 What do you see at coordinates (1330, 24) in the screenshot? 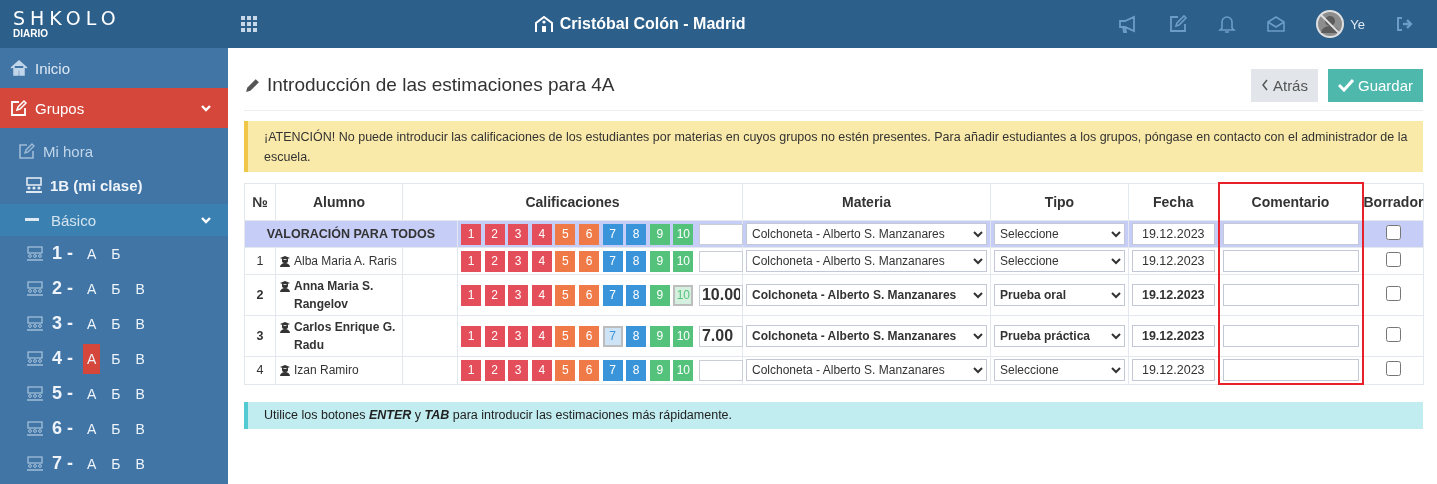
I see `avatar-icon` at bounding box center [1330, 24].